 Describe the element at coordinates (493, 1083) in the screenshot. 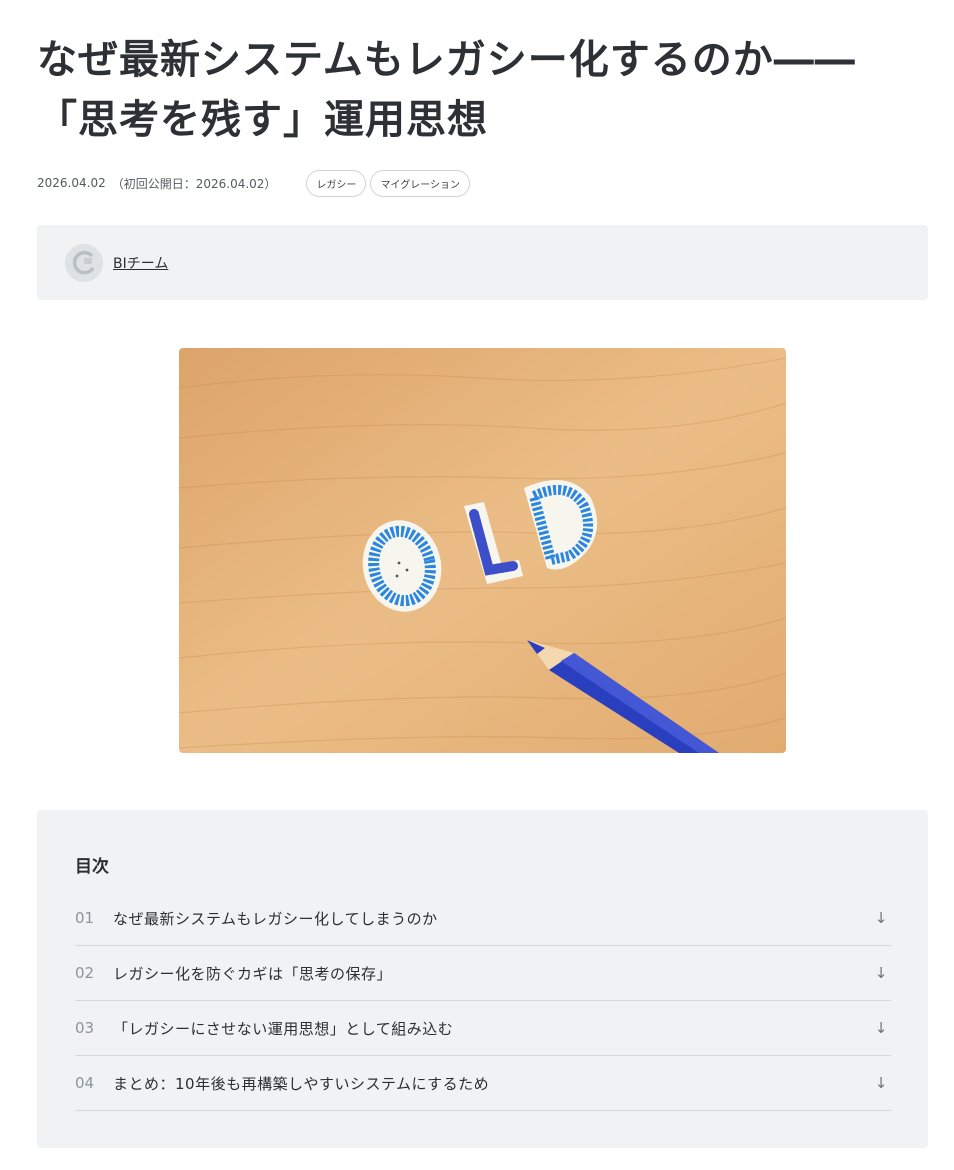

I see `toc-item-label: まとめ：10年後も再構築しやすいシステムにするため` at that location.